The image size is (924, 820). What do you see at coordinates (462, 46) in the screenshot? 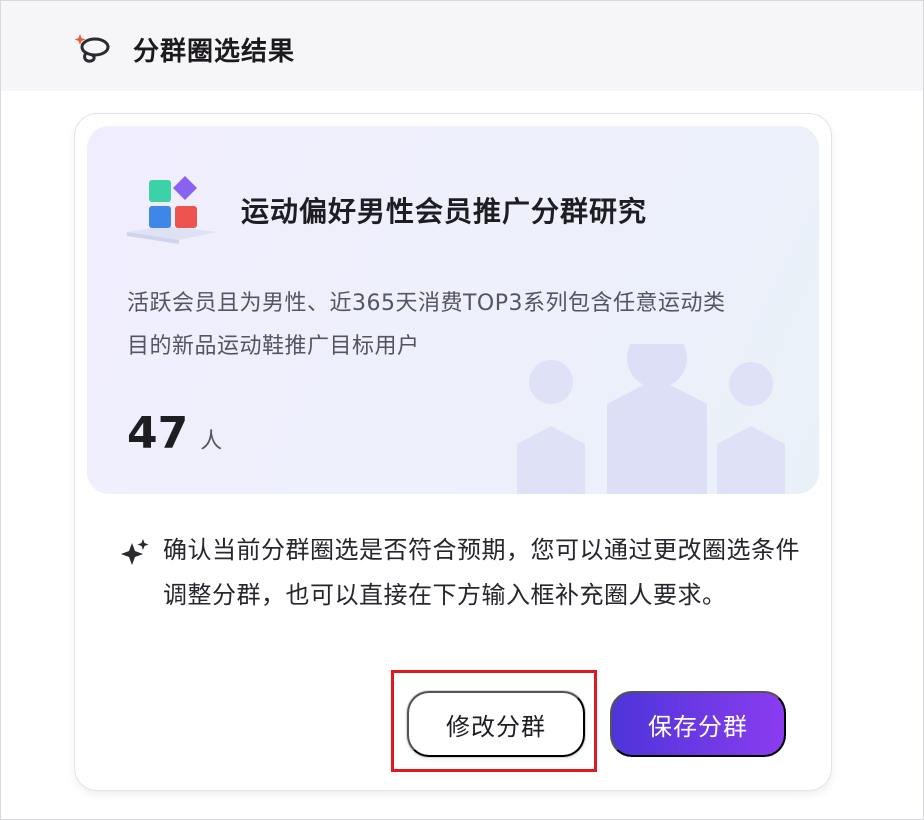
I see `panel-header: 分群圈选结果` at bounding box center [462, 46].